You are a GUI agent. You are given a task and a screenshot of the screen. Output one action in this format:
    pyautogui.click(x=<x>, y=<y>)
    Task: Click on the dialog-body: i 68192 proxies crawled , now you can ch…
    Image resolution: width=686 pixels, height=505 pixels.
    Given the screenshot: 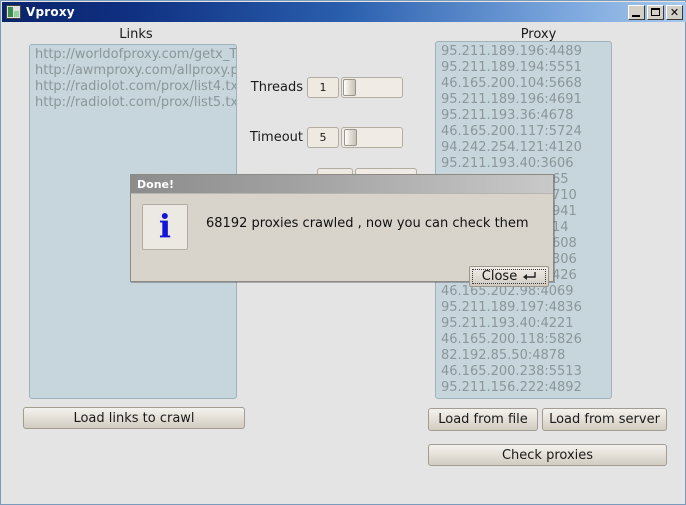 What is the action you would take?
    pyautogui.click(x=342, y=240)
    